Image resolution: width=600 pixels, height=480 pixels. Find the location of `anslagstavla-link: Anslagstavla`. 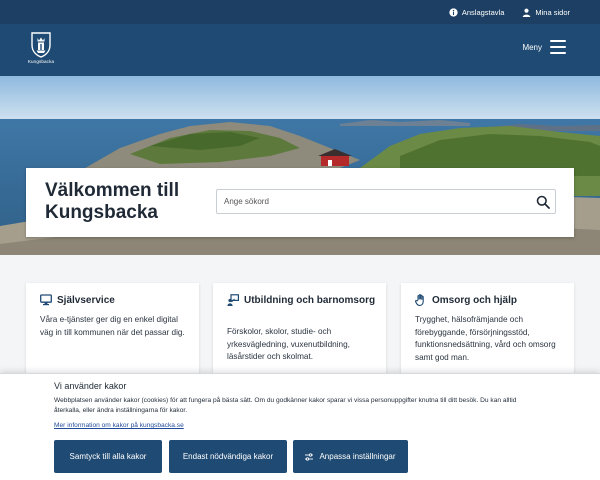

anslagstavla-link: Anslagstavla is located at coordinates (477, 12).